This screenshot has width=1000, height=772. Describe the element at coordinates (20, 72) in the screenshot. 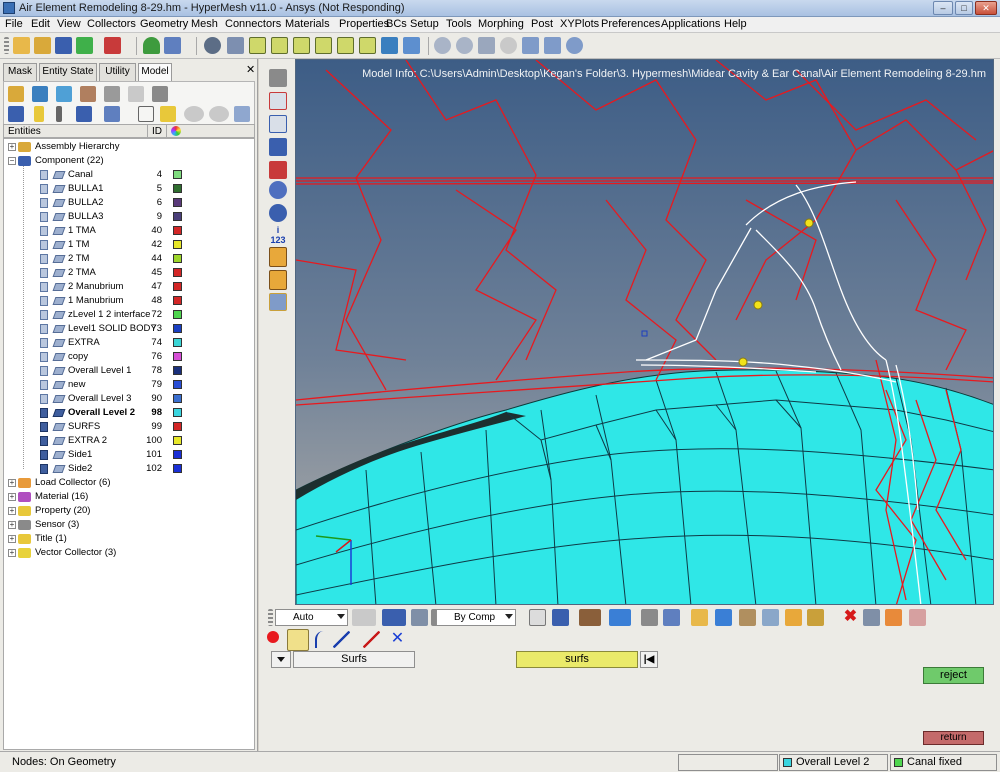

I see `tab-mask: Mask` at that location.